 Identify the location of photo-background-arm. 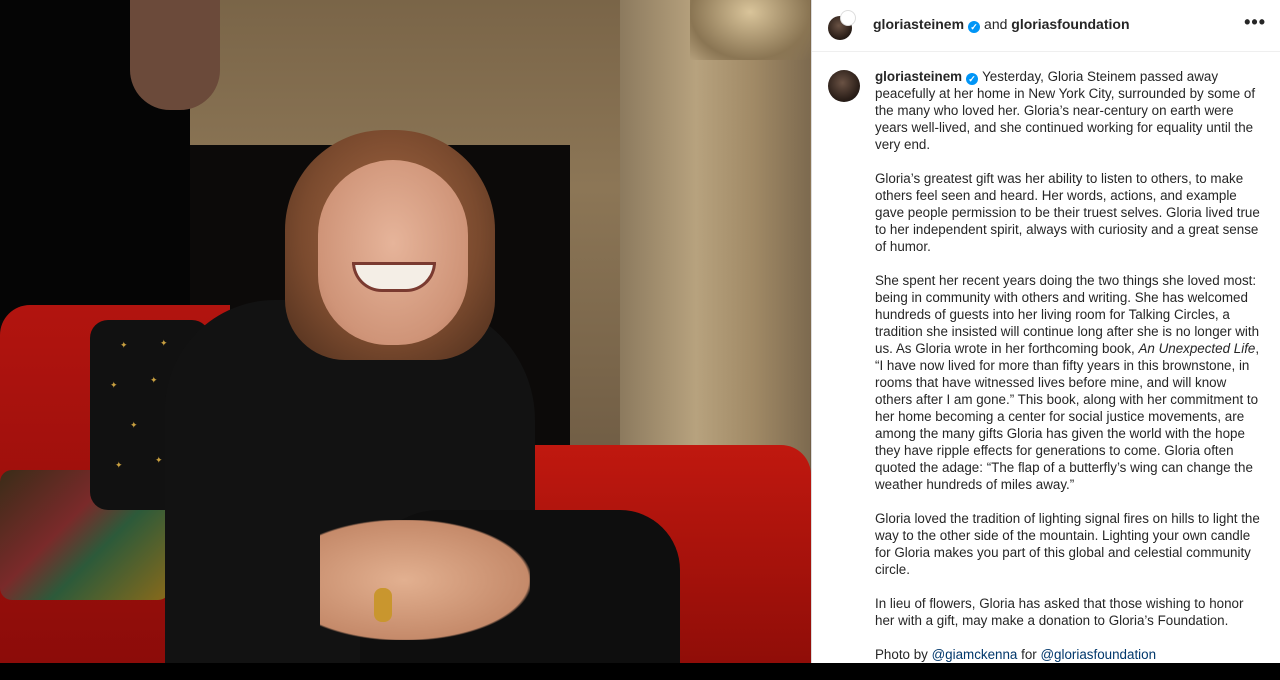
(175, 55).